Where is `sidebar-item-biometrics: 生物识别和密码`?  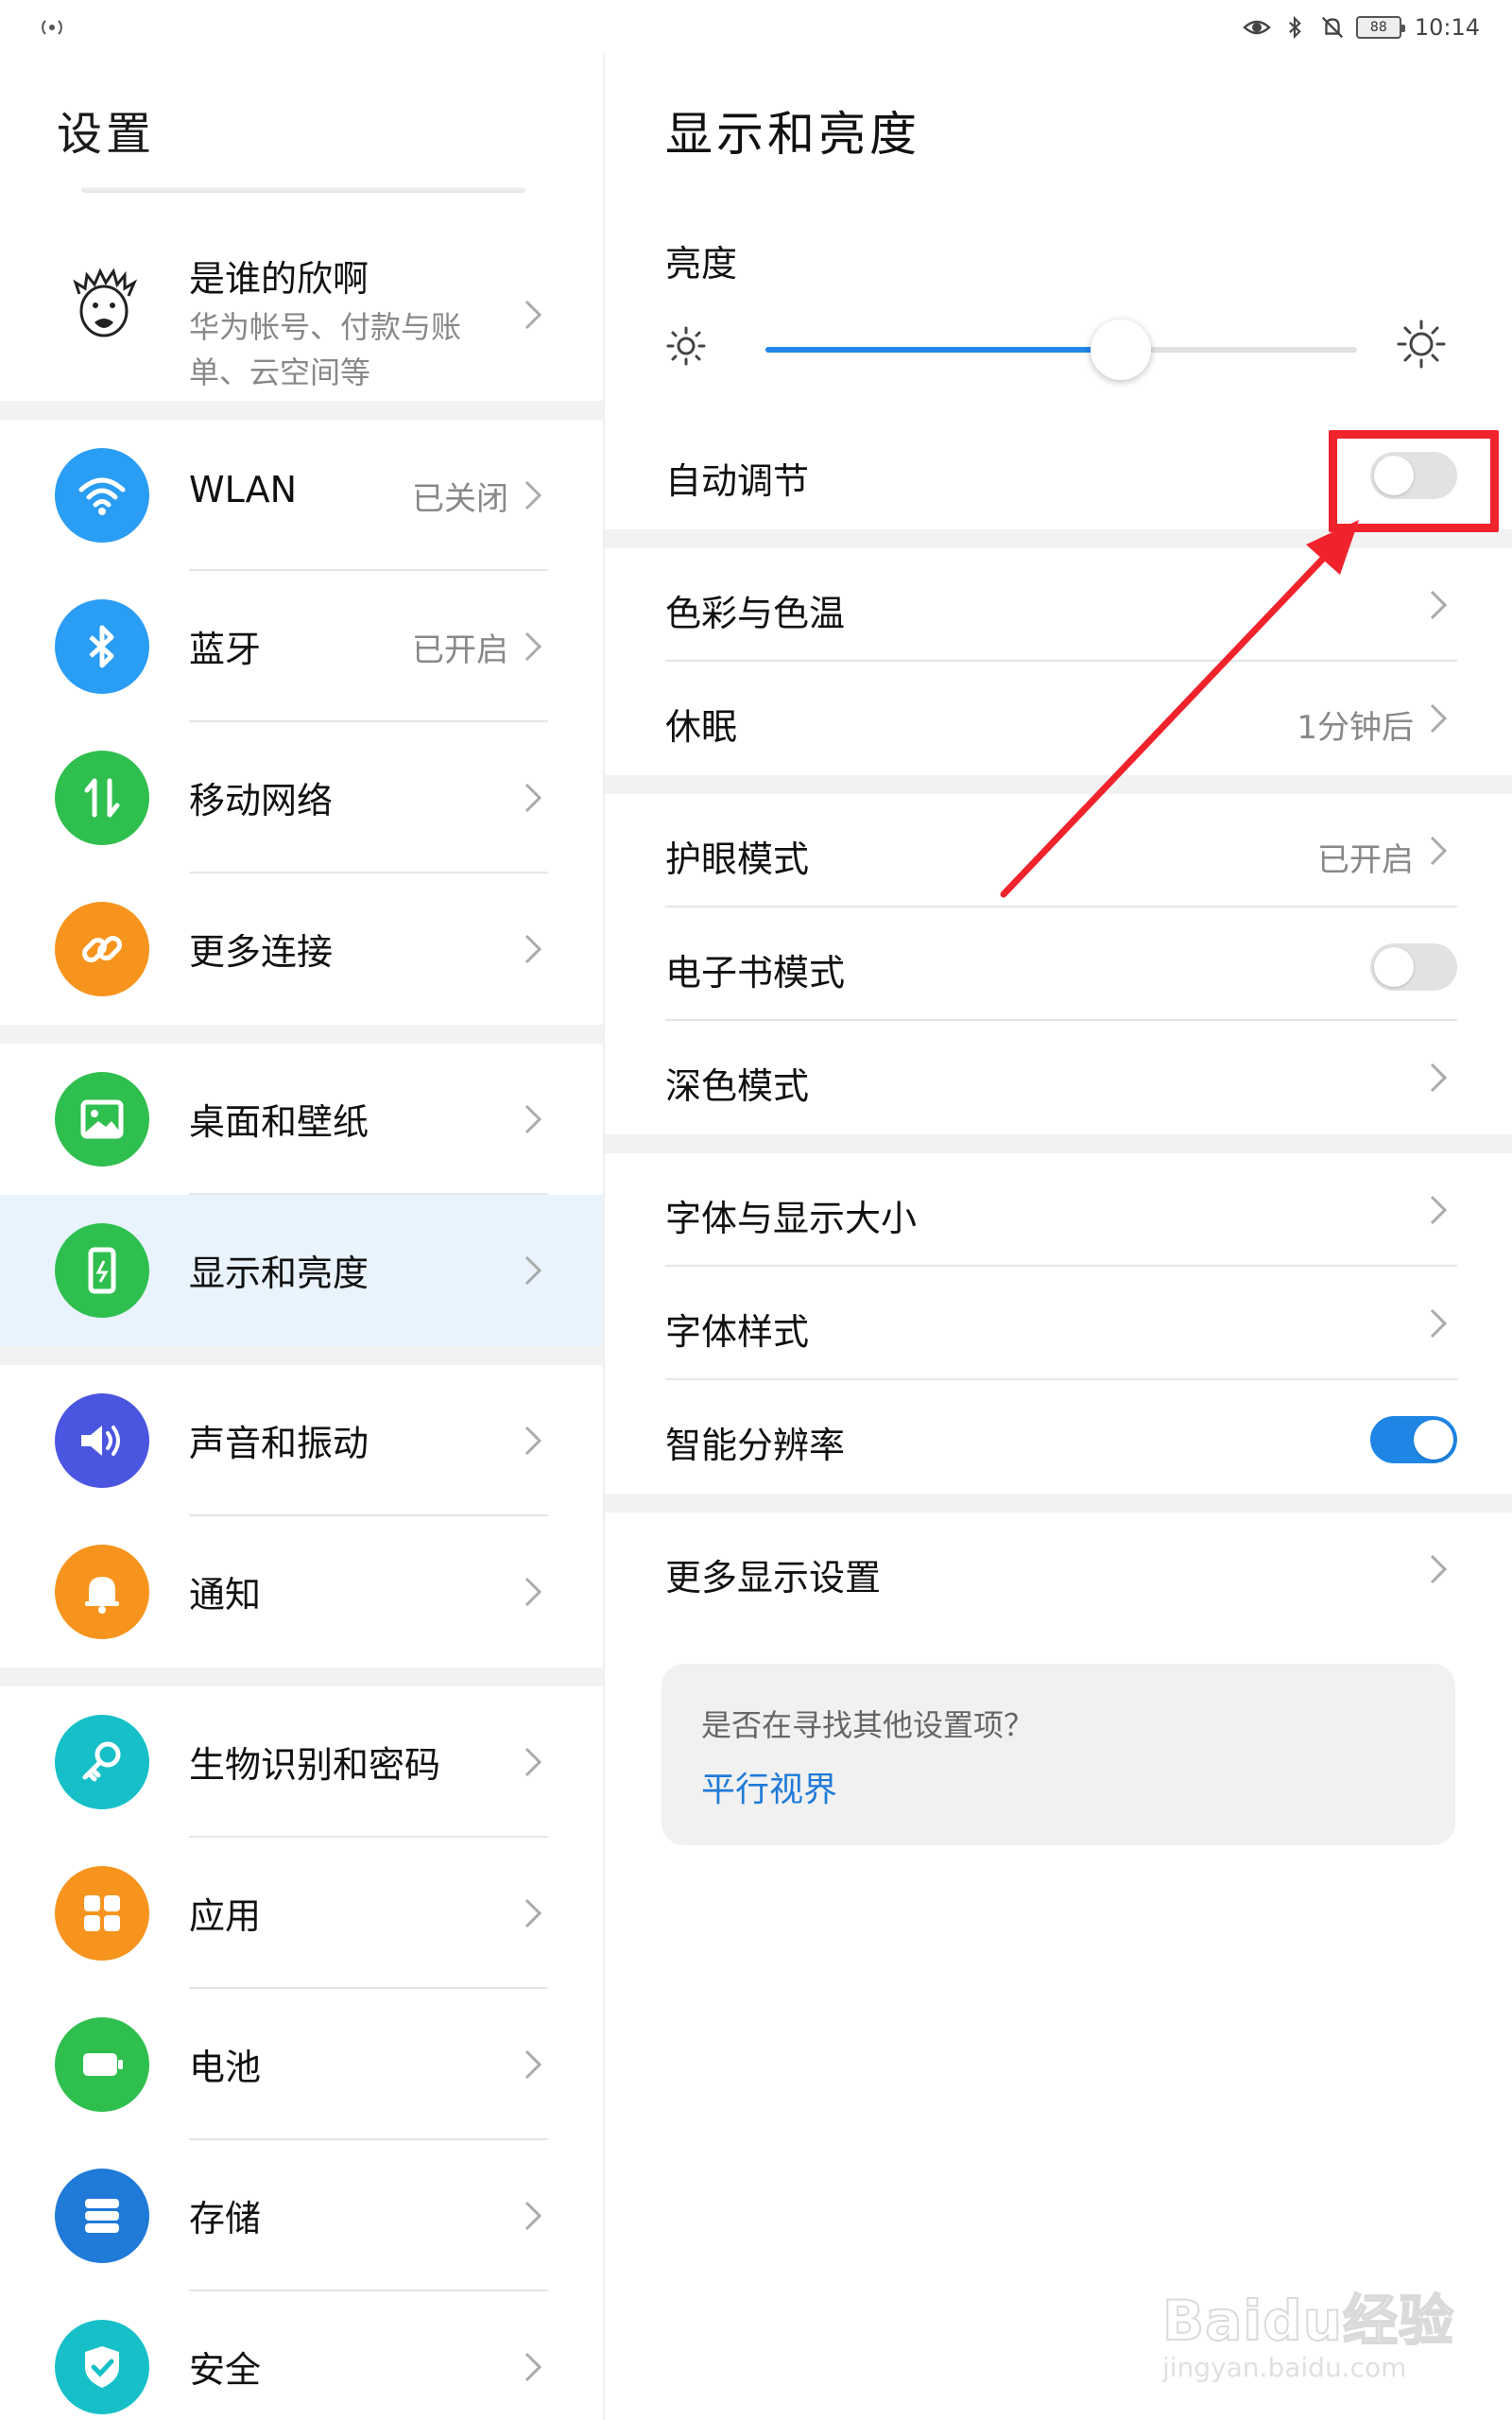 sidebar-item-biometrics: 生物识别和密码 is located at coordinates (301, 1762).